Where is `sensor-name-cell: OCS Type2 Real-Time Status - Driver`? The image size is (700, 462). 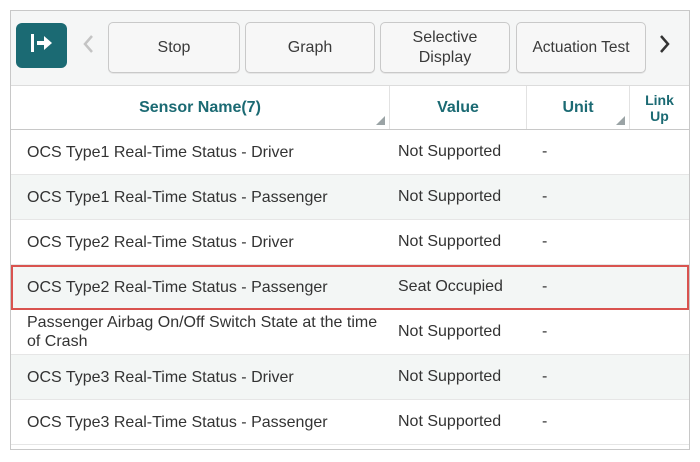 sensor-name-cell: OCS Type2 Real-Time Status - Driver is located at coordinates (160, 242).